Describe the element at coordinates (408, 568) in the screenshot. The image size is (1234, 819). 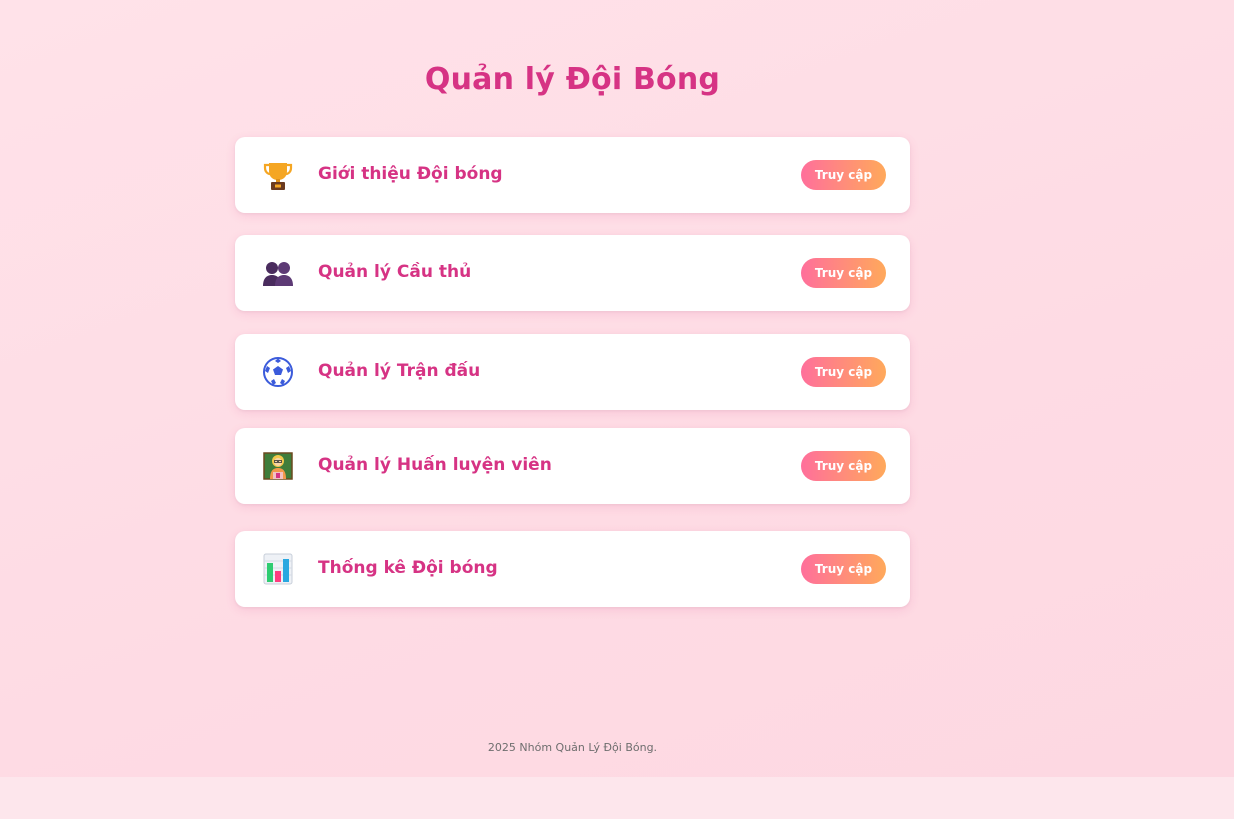
I see `card-label: Thống kê Đội bóng` at that location.